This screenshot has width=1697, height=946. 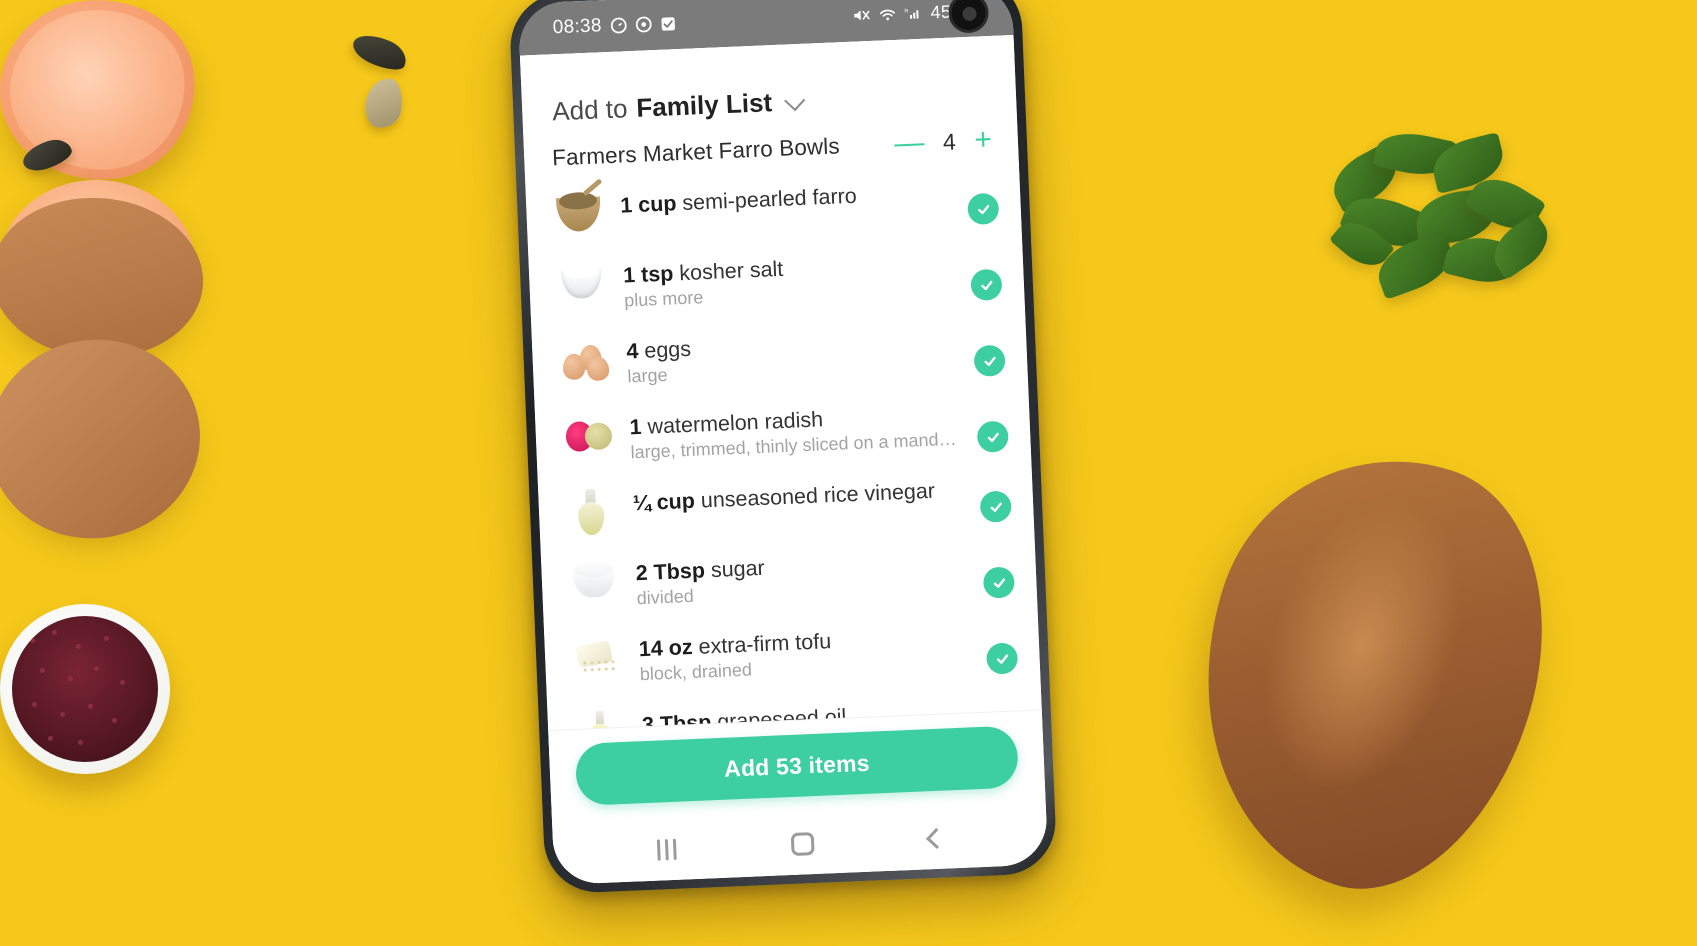 What do you see at coordinates (735, 423) in the screenshot?
I see `ingredient-name: watermelon radish` at bounding box center [735, 423].